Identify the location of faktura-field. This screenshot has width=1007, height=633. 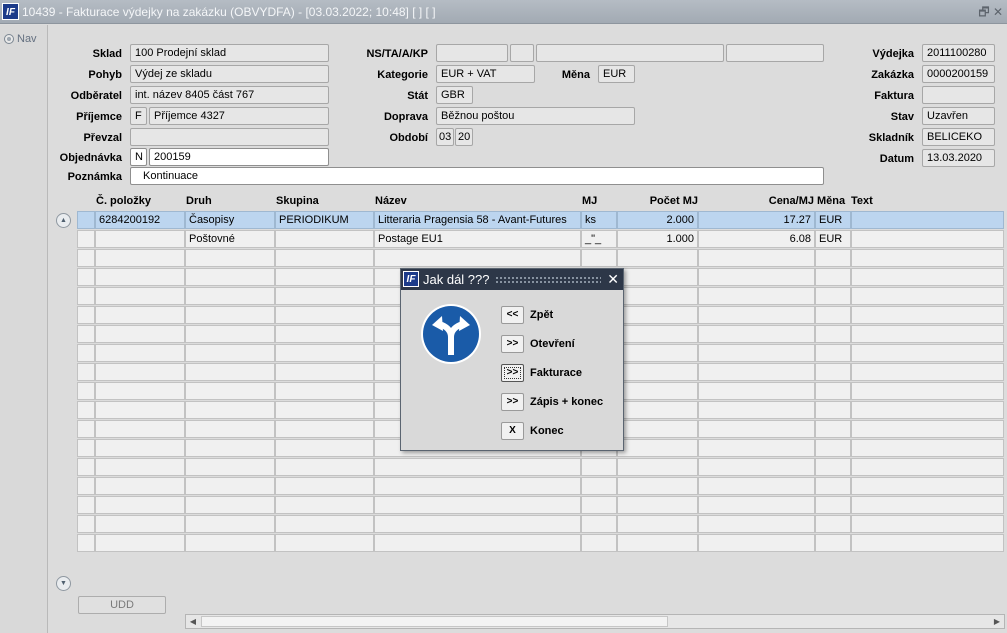
(958, 95).